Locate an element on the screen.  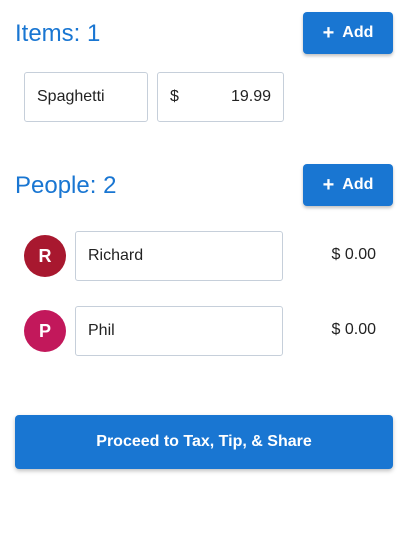
add-item-label: Add is located at coordinates (358, 32).